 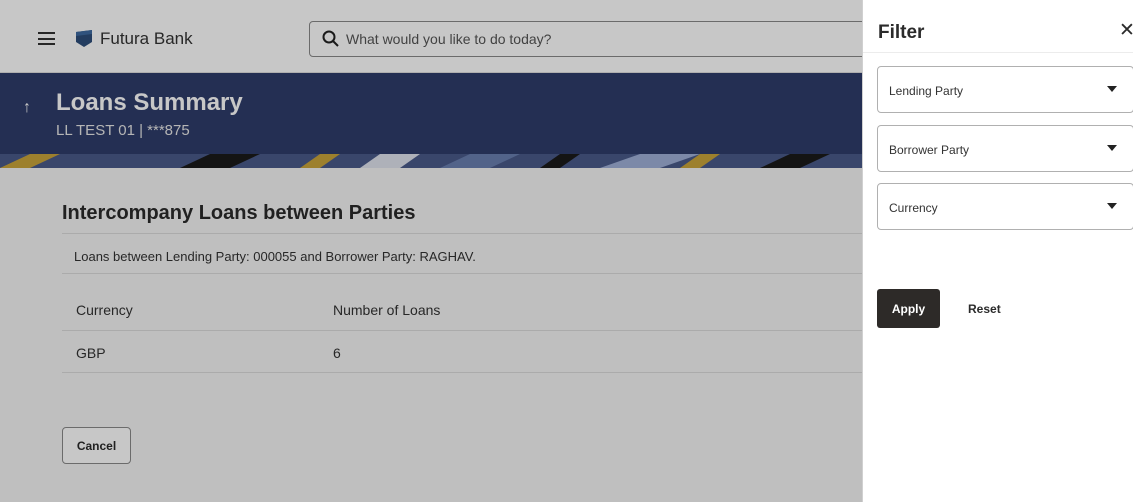 What do you see at coordinates (913, 208) in the screenshot?
I see `select-label: Currency` at bounding box center [913, 208].